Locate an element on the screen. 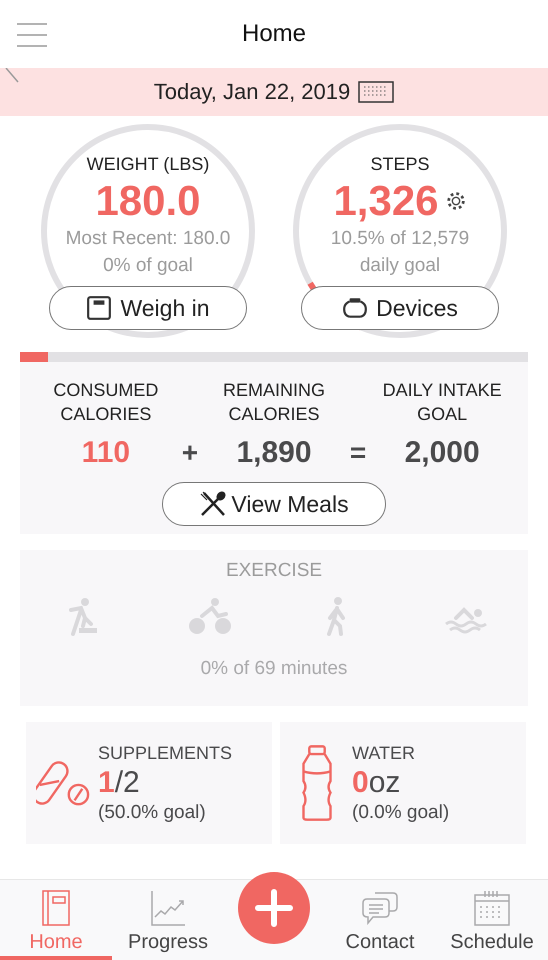 This screenshot has width=548, height=960. supplements-card: SUPPLEMENTS 1/2 (50.0% goal) is located at coordinates (149, 783).